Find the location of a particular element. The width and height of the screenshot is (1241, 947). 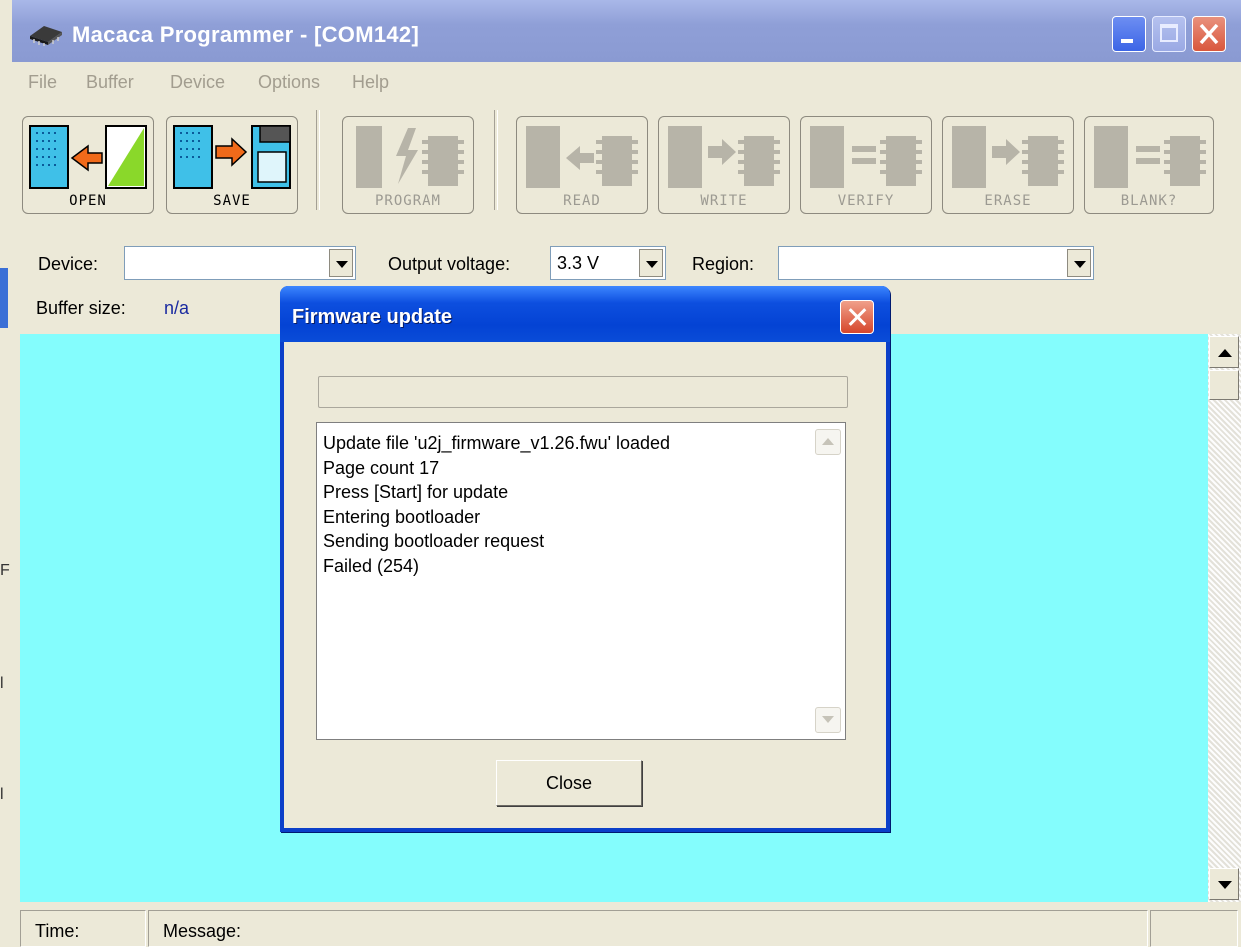

minimize-button is located at coordinates (1129, 34).